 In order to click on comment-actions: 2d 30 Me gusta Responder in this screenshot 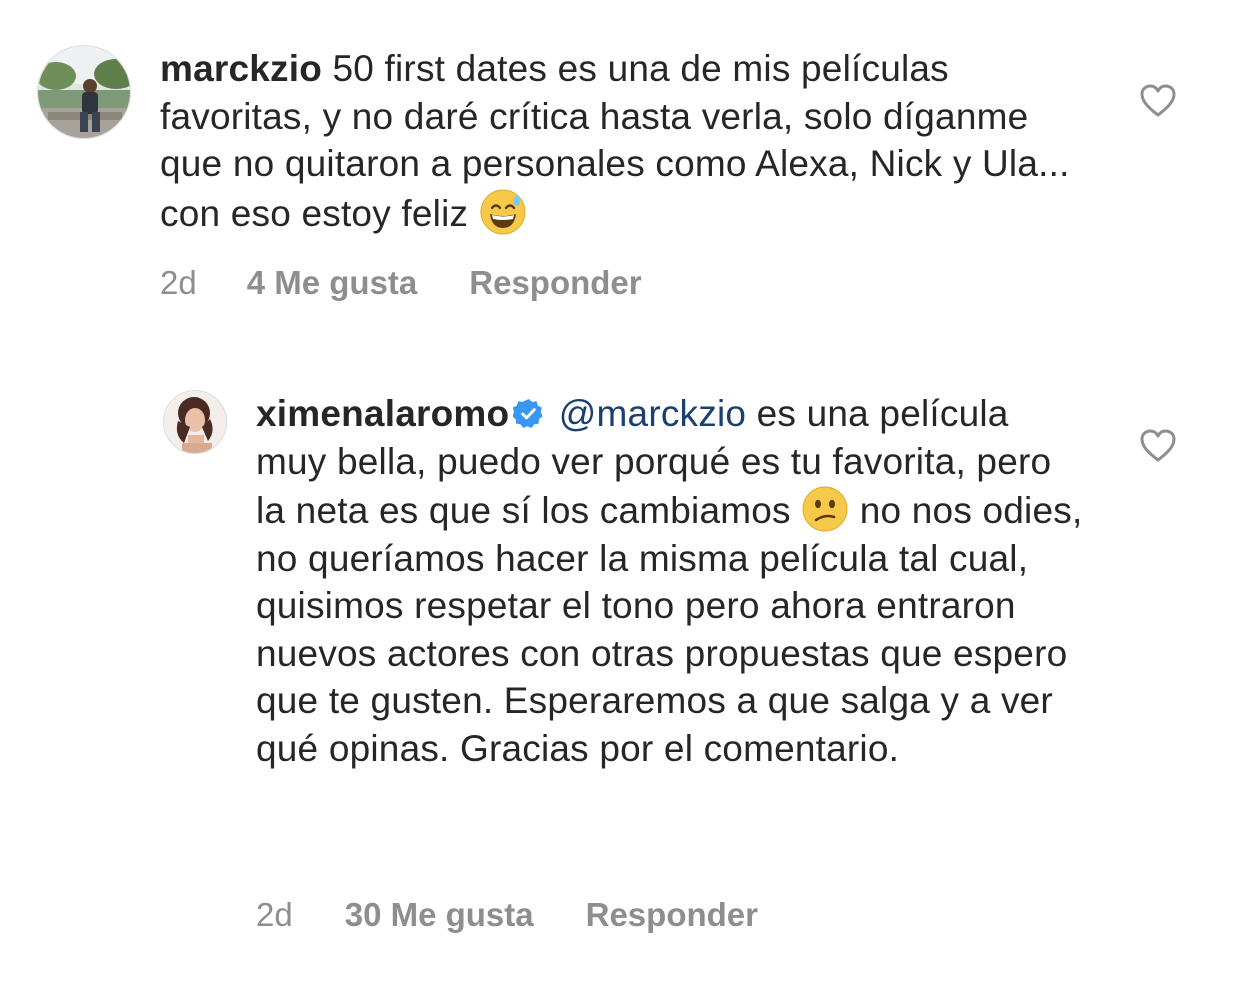, I will do `click(507, 915)`.